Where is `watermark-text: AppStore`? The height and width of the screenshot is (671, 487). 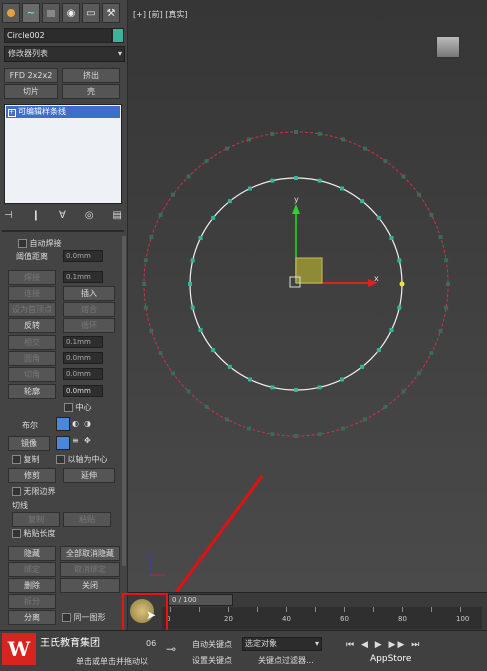
watermark-text: AppStore is located at coordinates (391, 659).